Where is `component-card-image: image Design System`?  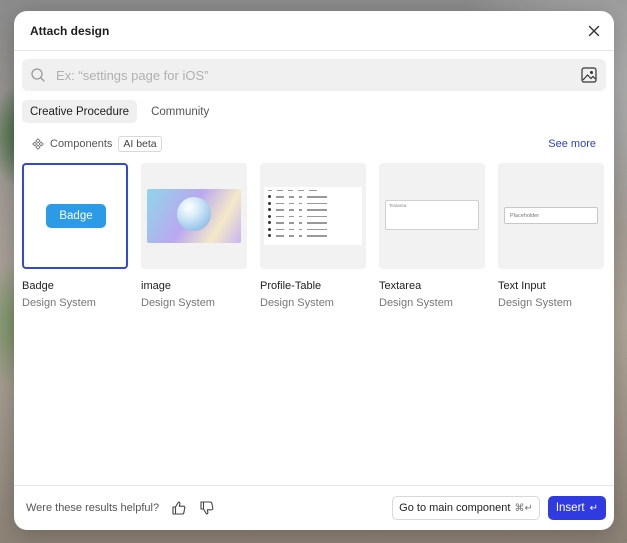 component-card-image: image Design System is located at coordinates (194, 236).